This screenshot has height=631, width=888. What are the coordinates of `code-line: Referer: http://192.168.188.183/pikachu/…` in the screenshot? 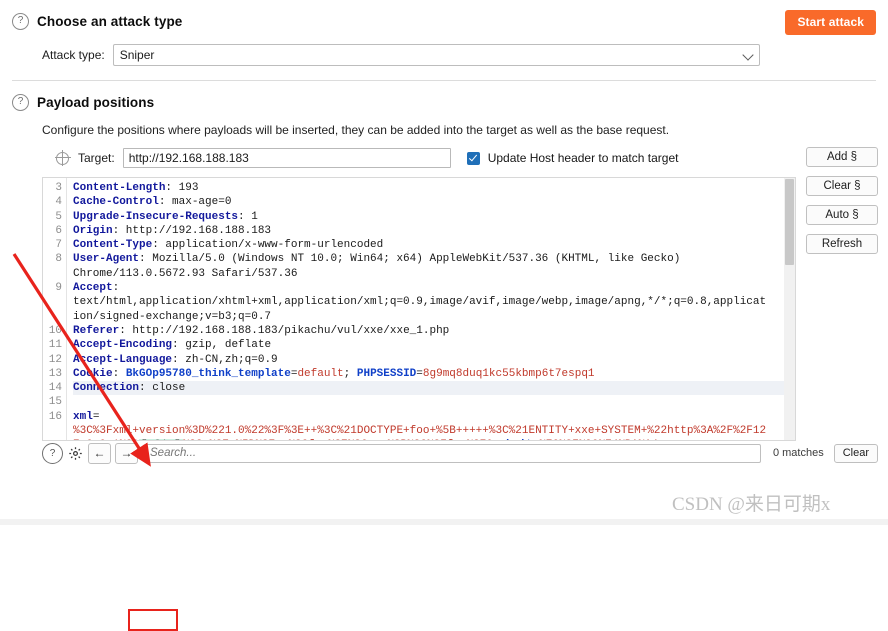 It's located at (434, 331).